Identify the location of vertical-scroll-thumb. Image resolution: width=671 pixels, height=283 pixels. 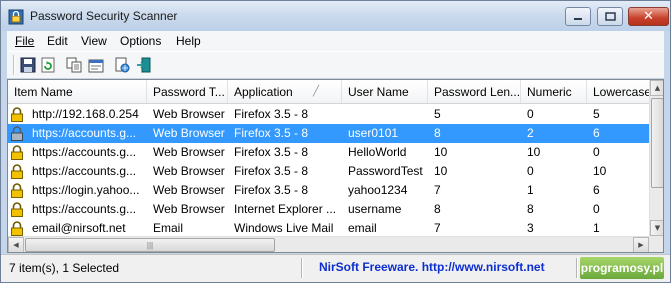
(657, 143).